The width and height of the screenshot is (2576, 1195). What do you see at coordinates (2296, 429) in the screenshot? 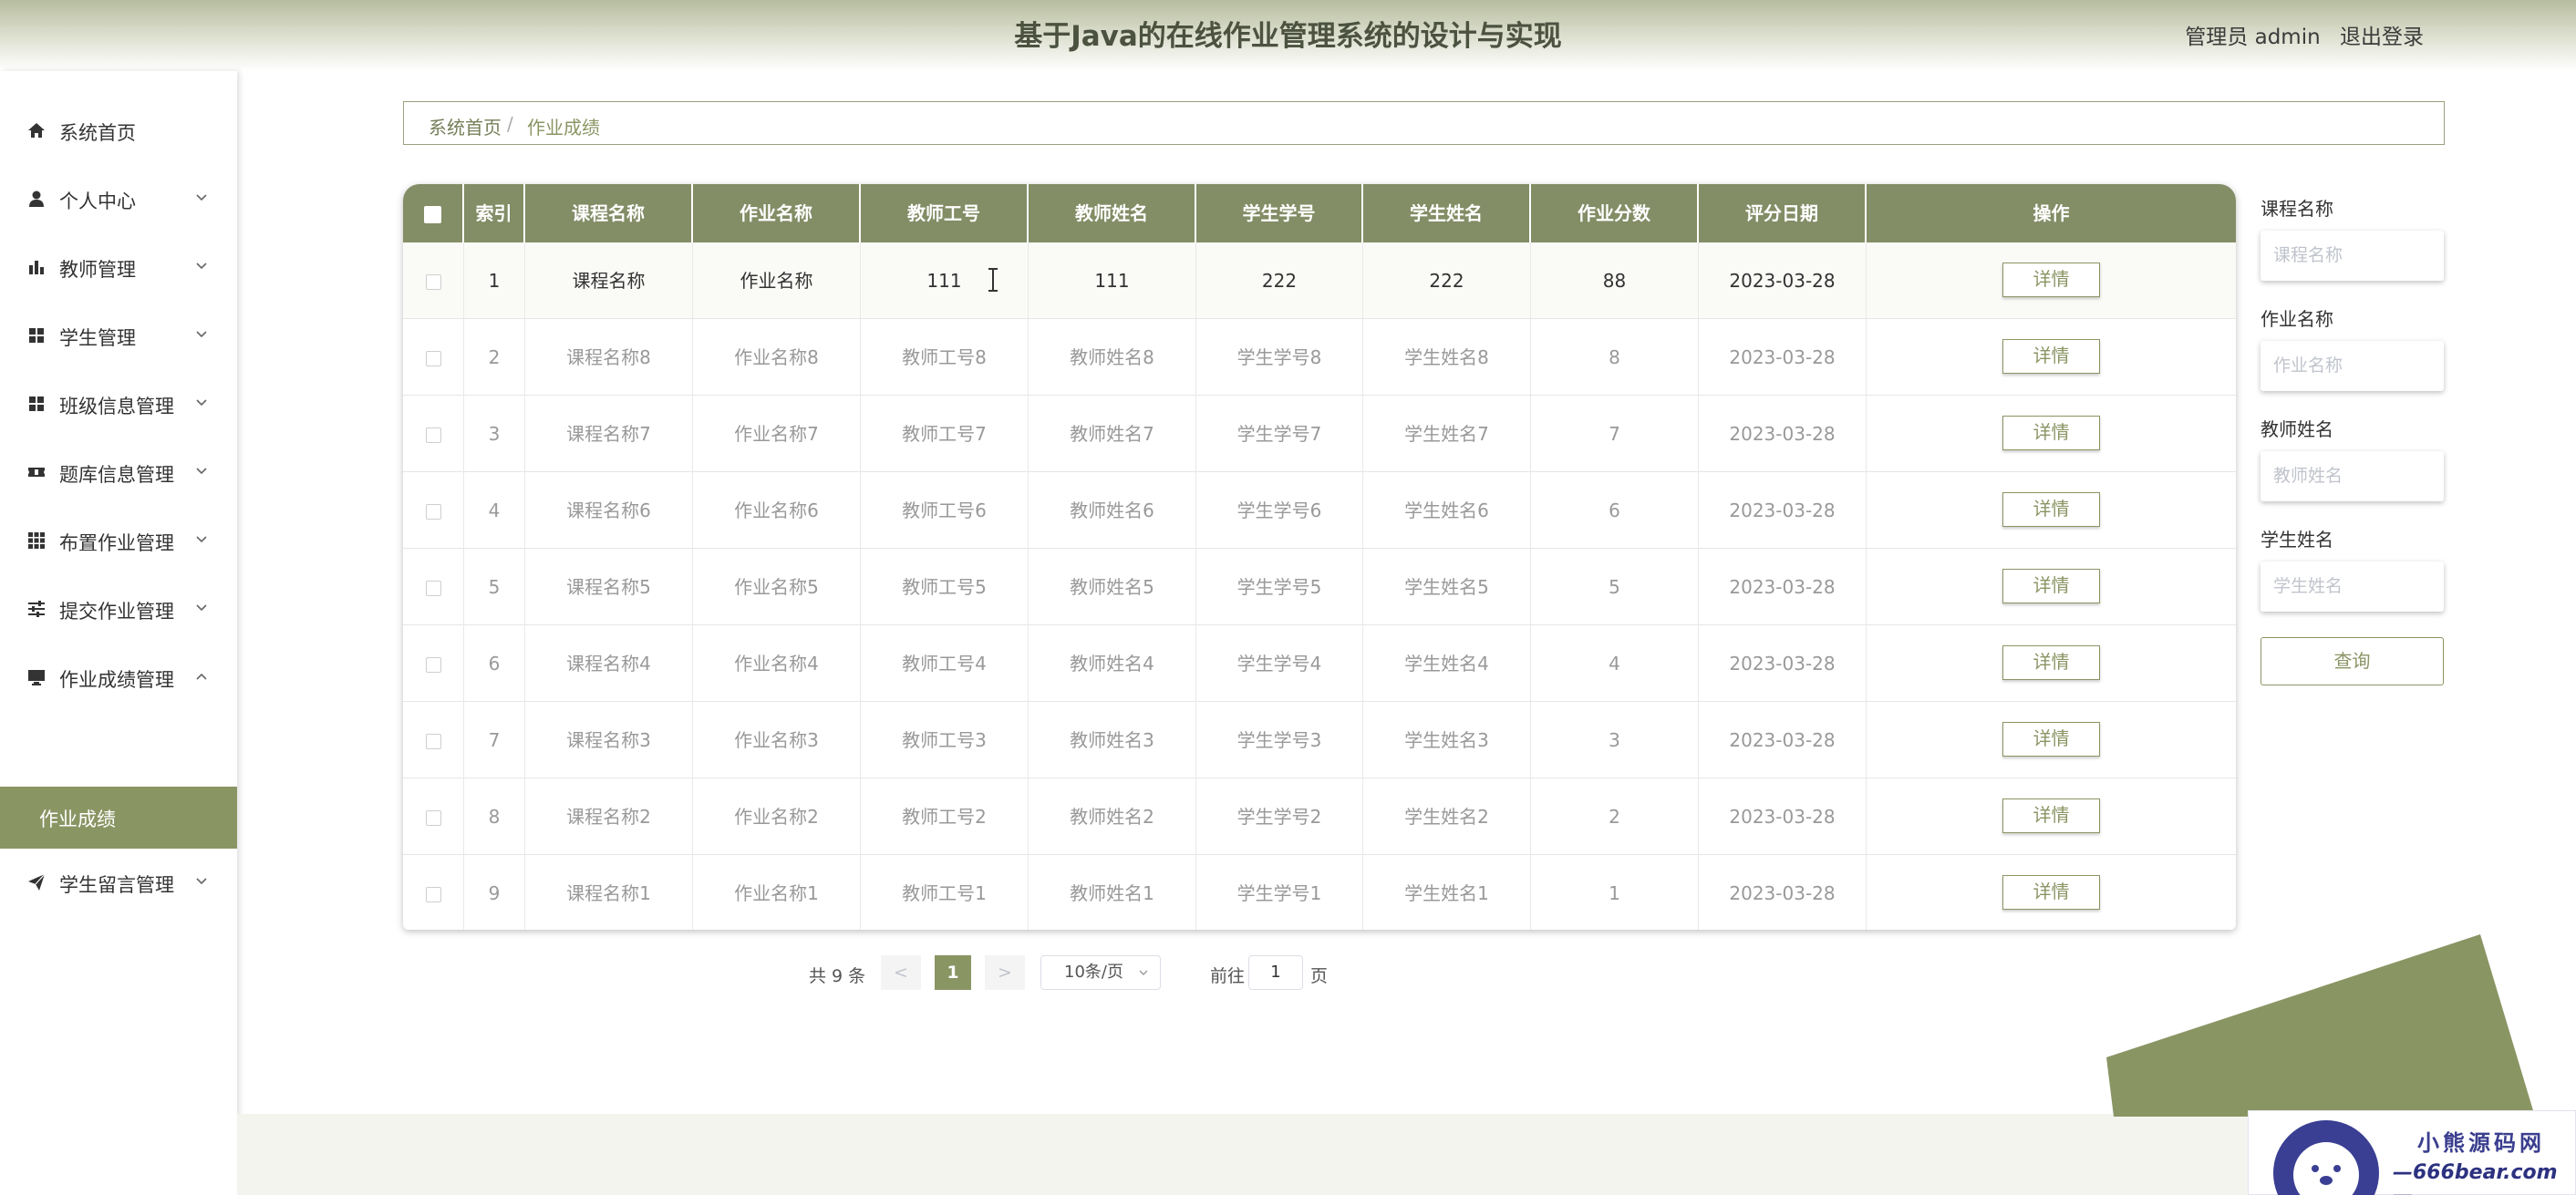
I see `teacher-name-label: 教师姓名` at bounding box center [2296, 429].